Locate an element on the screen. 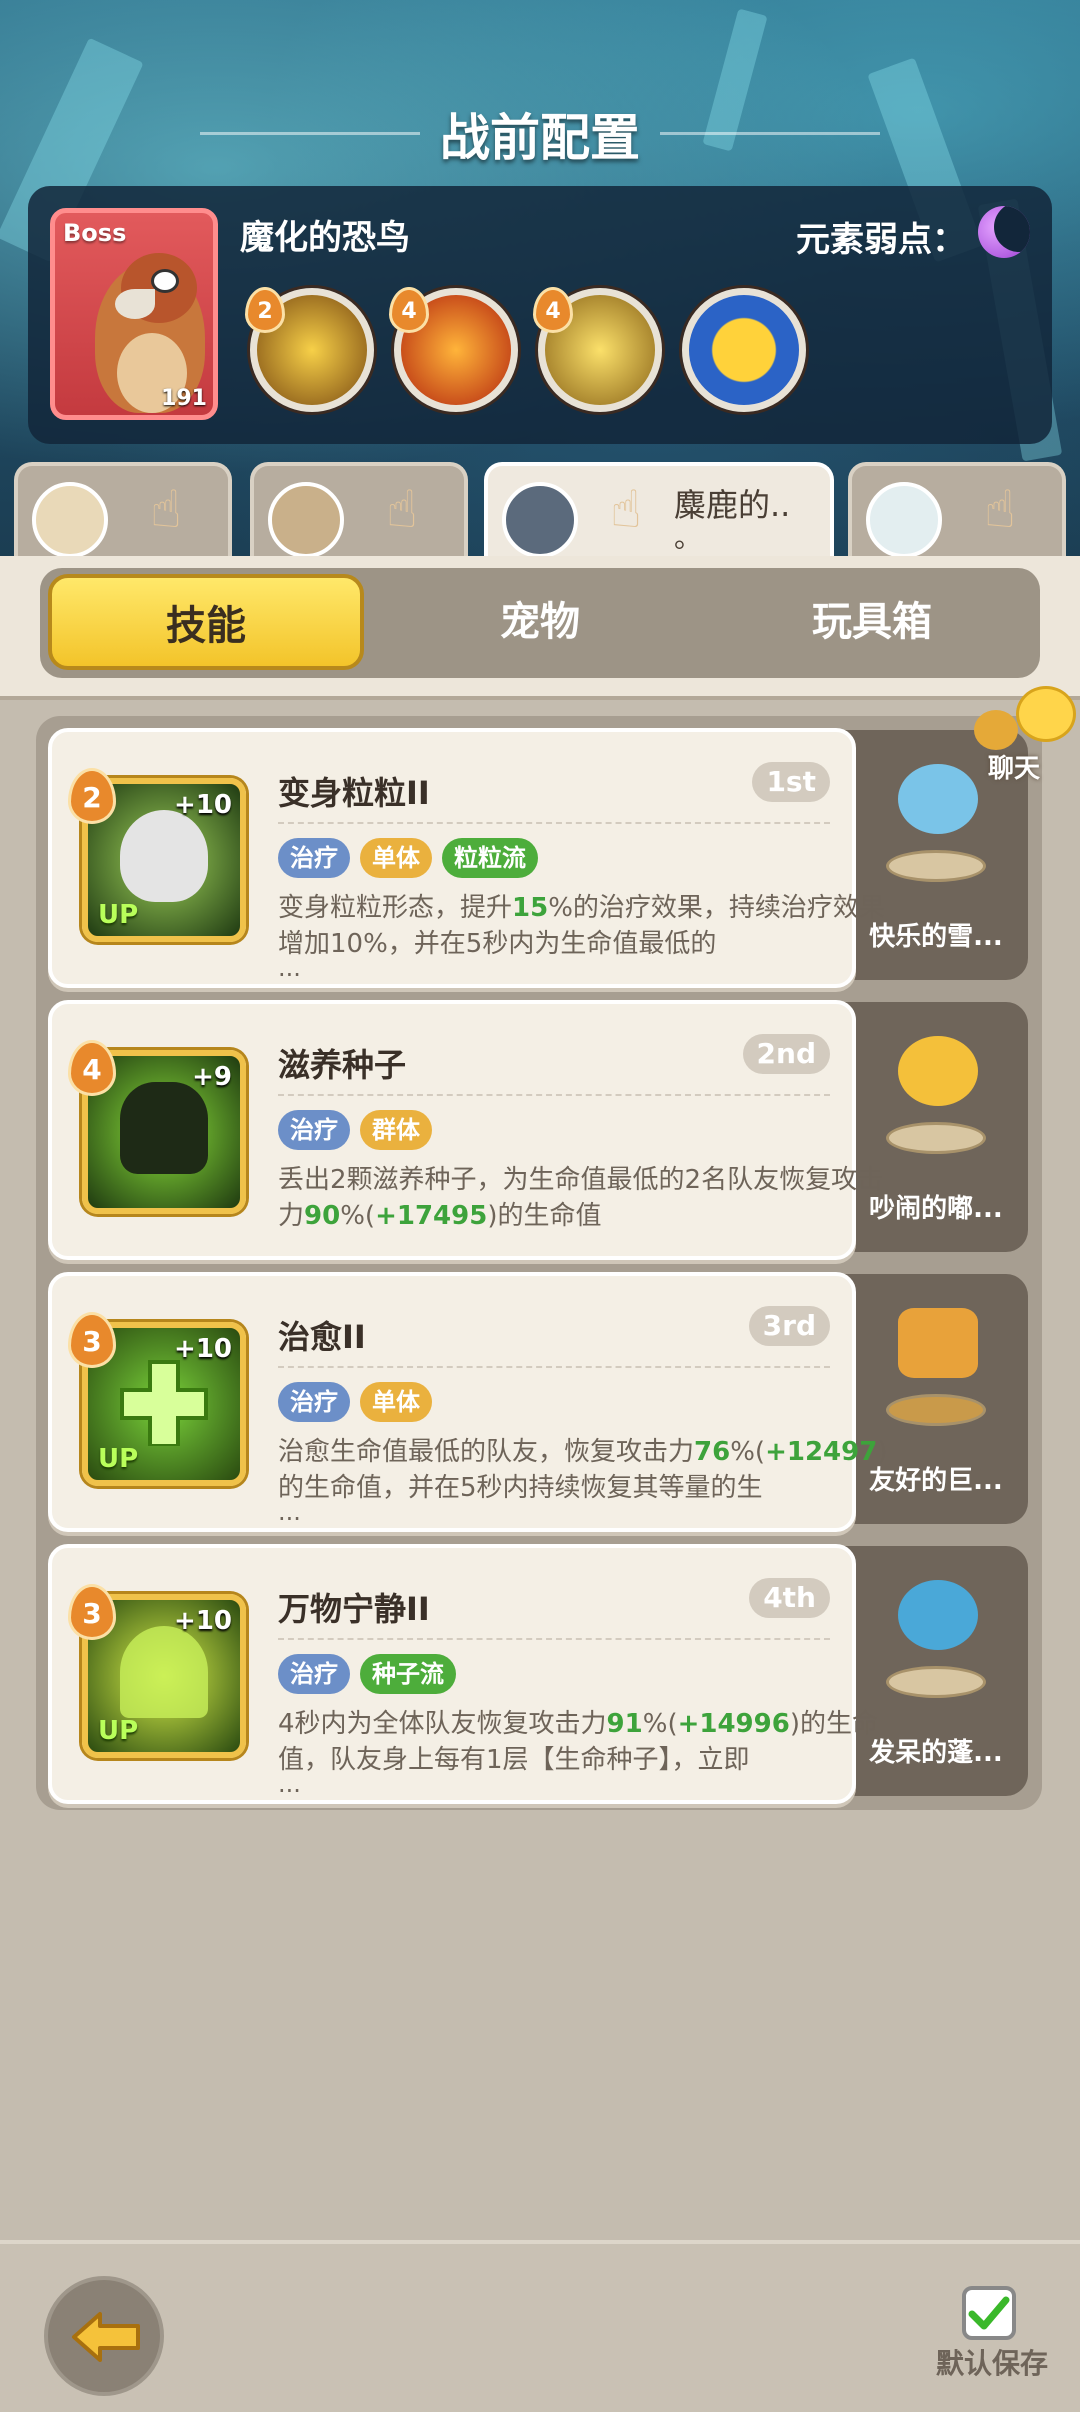  boss-skill-level-badge: 2 is located at coordinates (265, 310).